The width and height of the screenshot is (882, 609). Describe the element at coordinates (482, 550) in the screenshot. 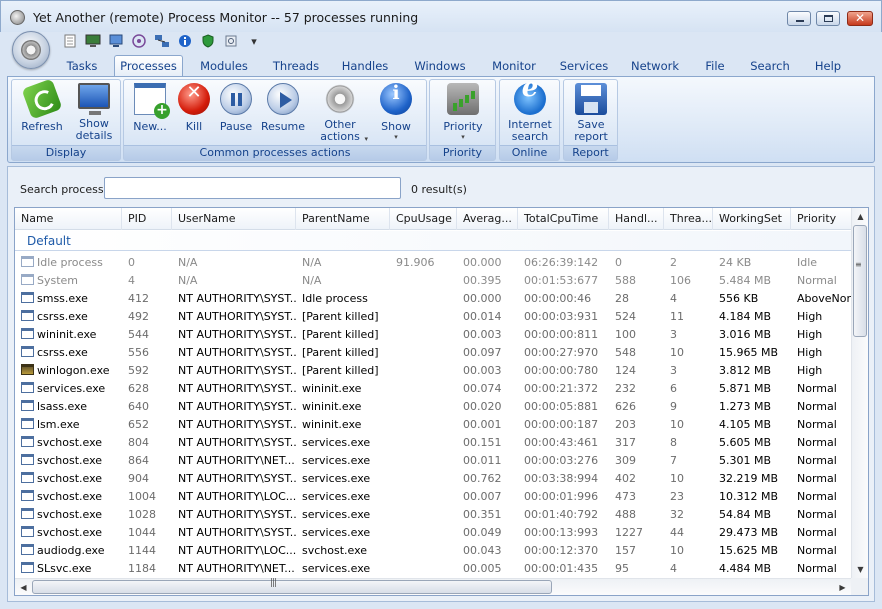

I see `cell-avg: 00.043` at that location.